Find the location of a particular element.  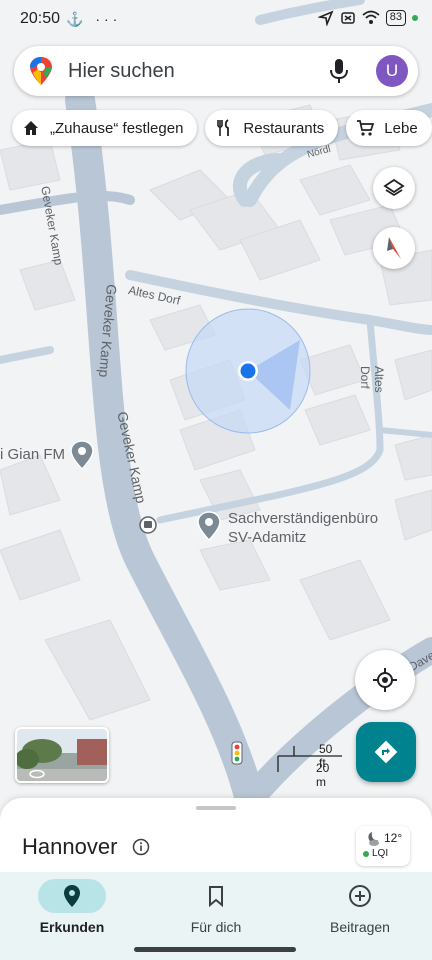

category-chips: „Zuhause“ festlegen Restaurants Lebe is located at coordinates (222, 128).